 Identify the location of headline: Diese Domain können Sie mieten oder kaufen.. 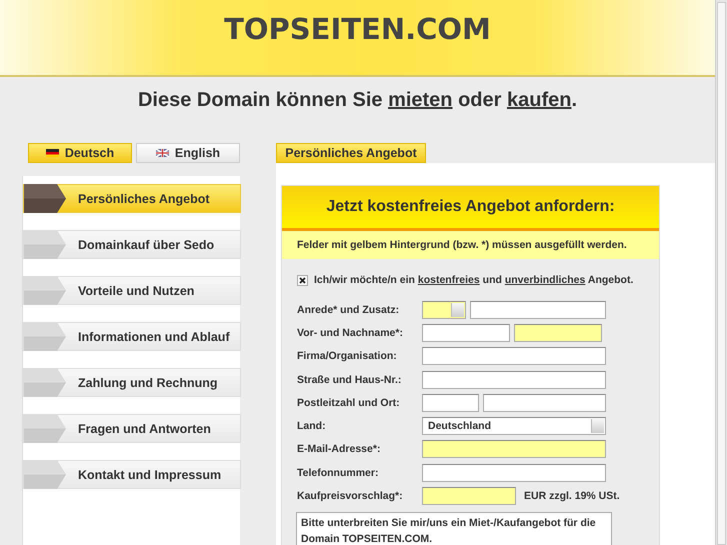
(357, 100).